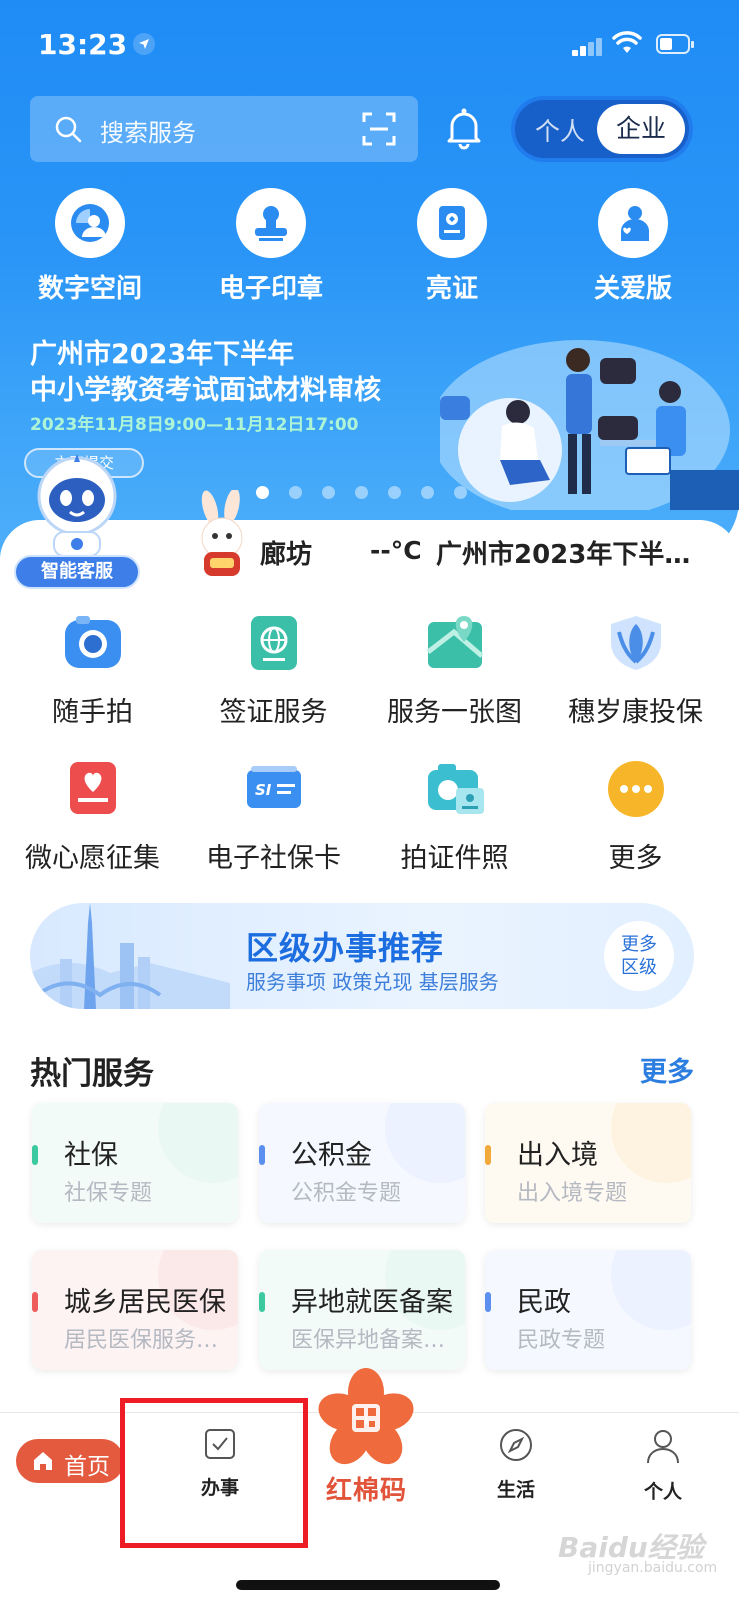 The height and width of the screenshot is (1600, 739). What do you see at coordinates (639, 956) in the screenshot?
I see `district-more-button: 更多 区级` at bounding box center [639, 956].